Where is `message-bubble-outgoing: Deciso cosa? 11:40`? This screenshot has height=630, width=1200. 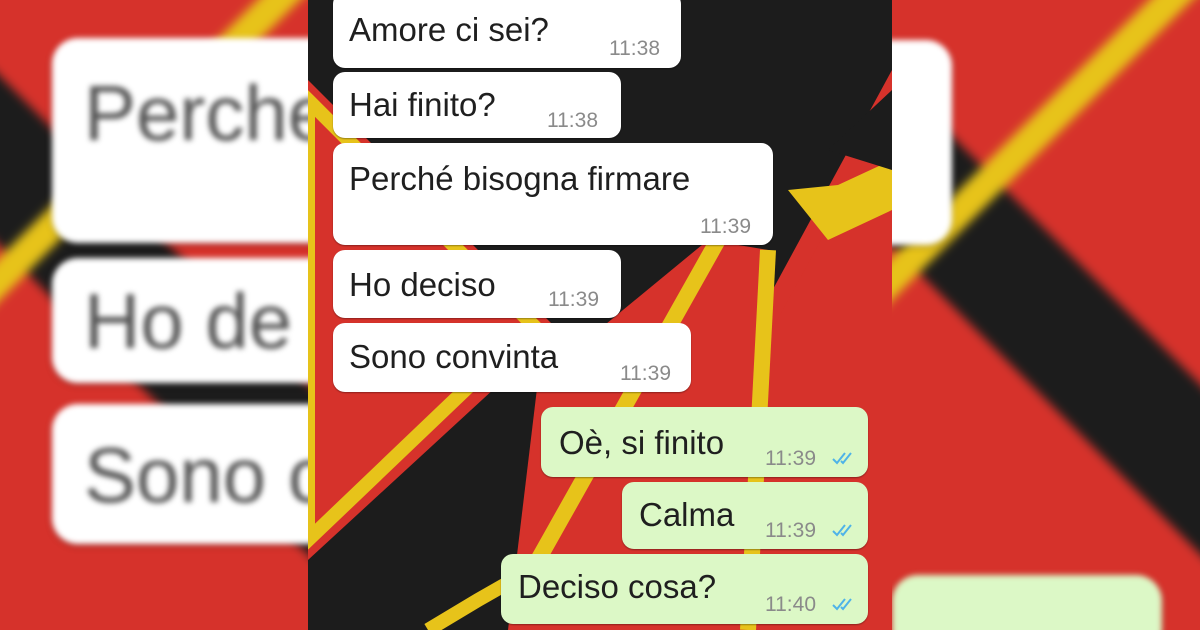 message-bubble-outgoing: Deciso cosa? 11:40 is located at coordinates (684, 589).